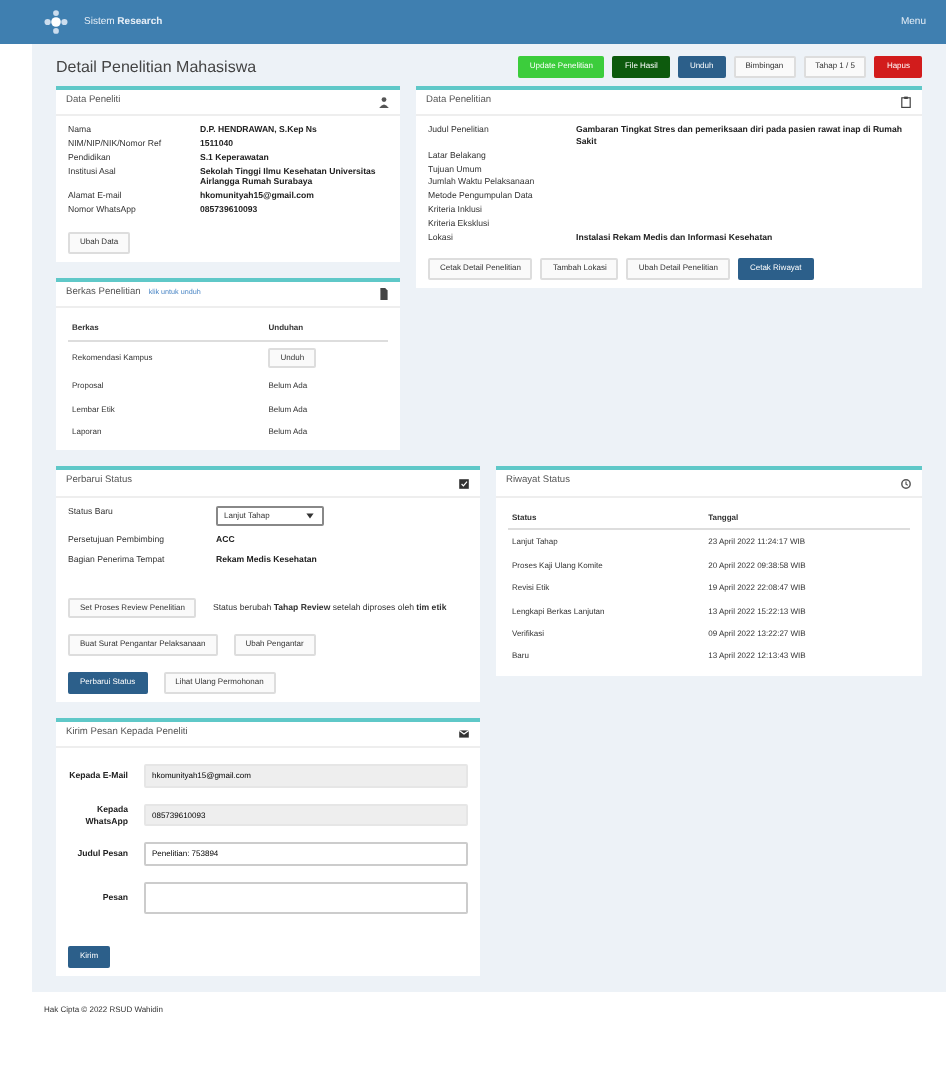 The image size is (946, 1092). I want to click on logo-icon, so click(56, 22).